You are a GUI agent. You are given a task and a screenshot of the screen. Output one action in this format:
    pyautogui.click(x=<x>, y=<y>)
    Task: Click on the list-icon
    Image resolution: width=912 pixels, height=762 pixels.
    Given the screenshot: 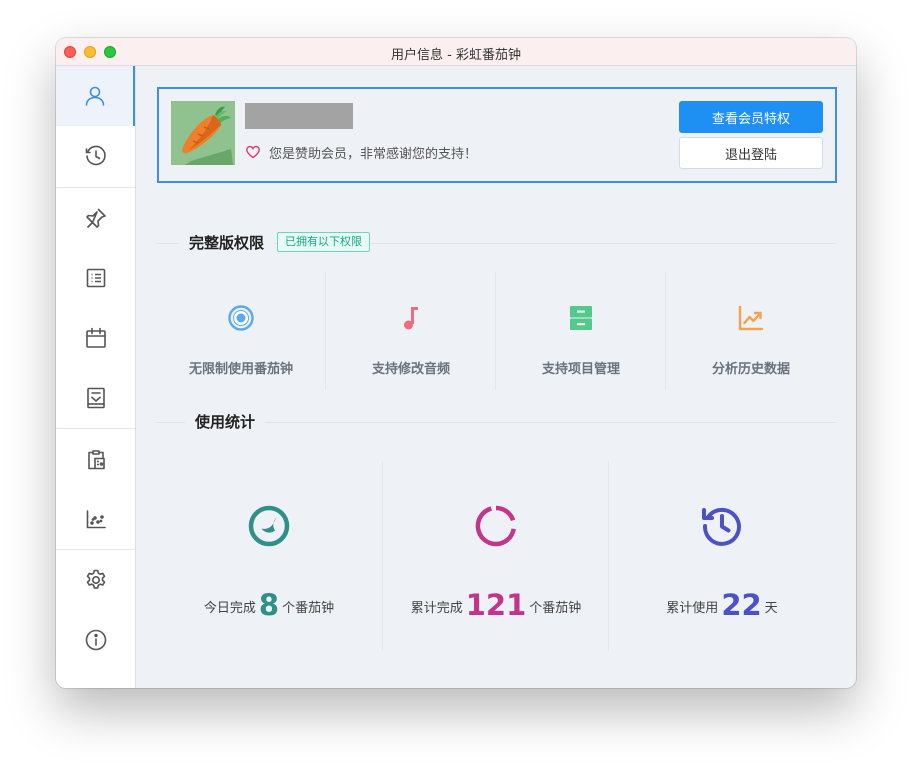 What is the action you would take?
    pyautogui.click(x=95, y=278)
    